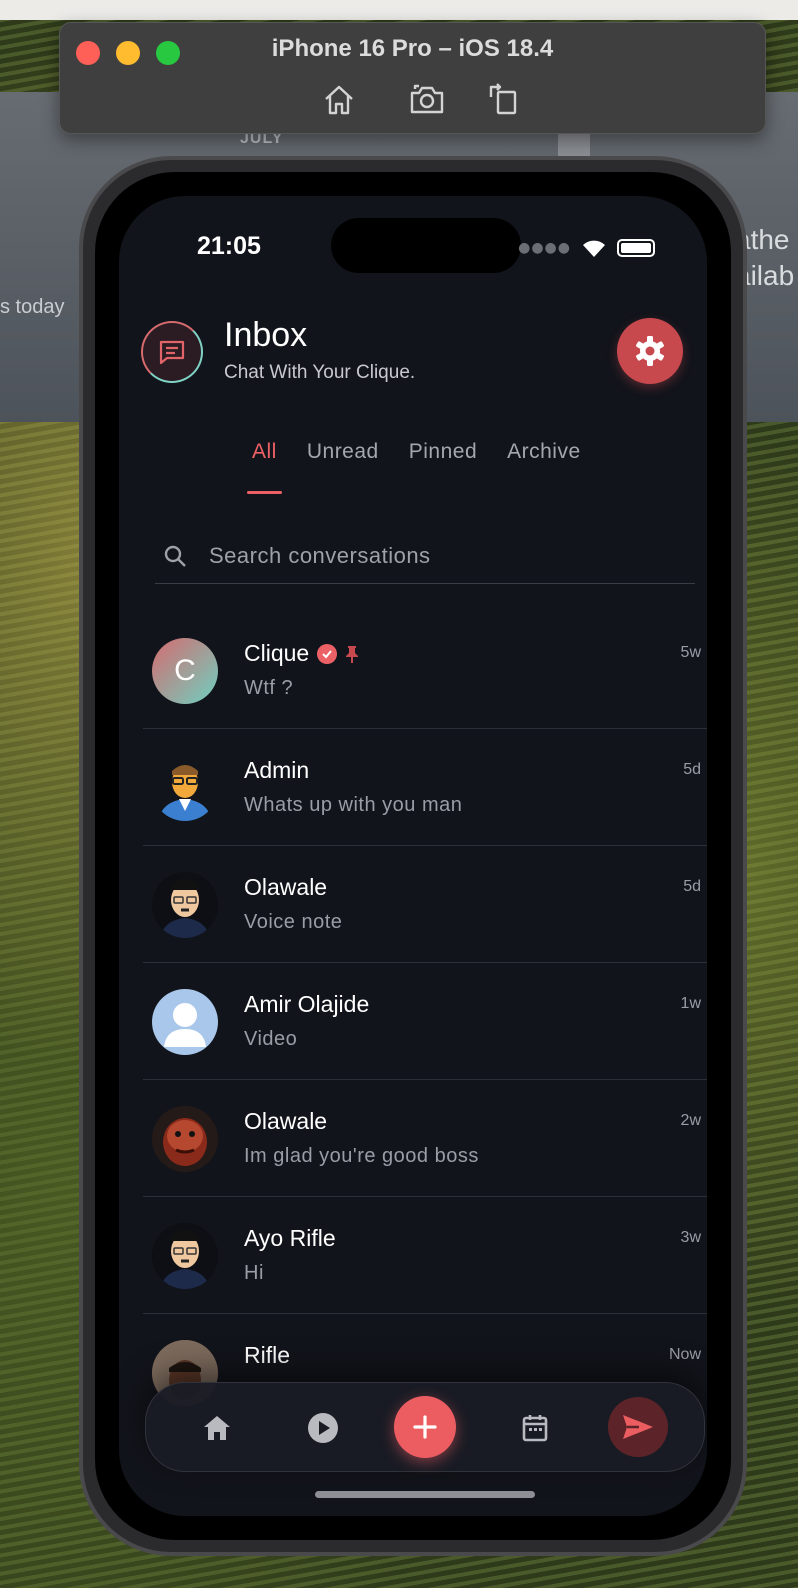 The image size is (798, 1588). I want to click on cellular-icon: ●●●●, so click(544, 248).